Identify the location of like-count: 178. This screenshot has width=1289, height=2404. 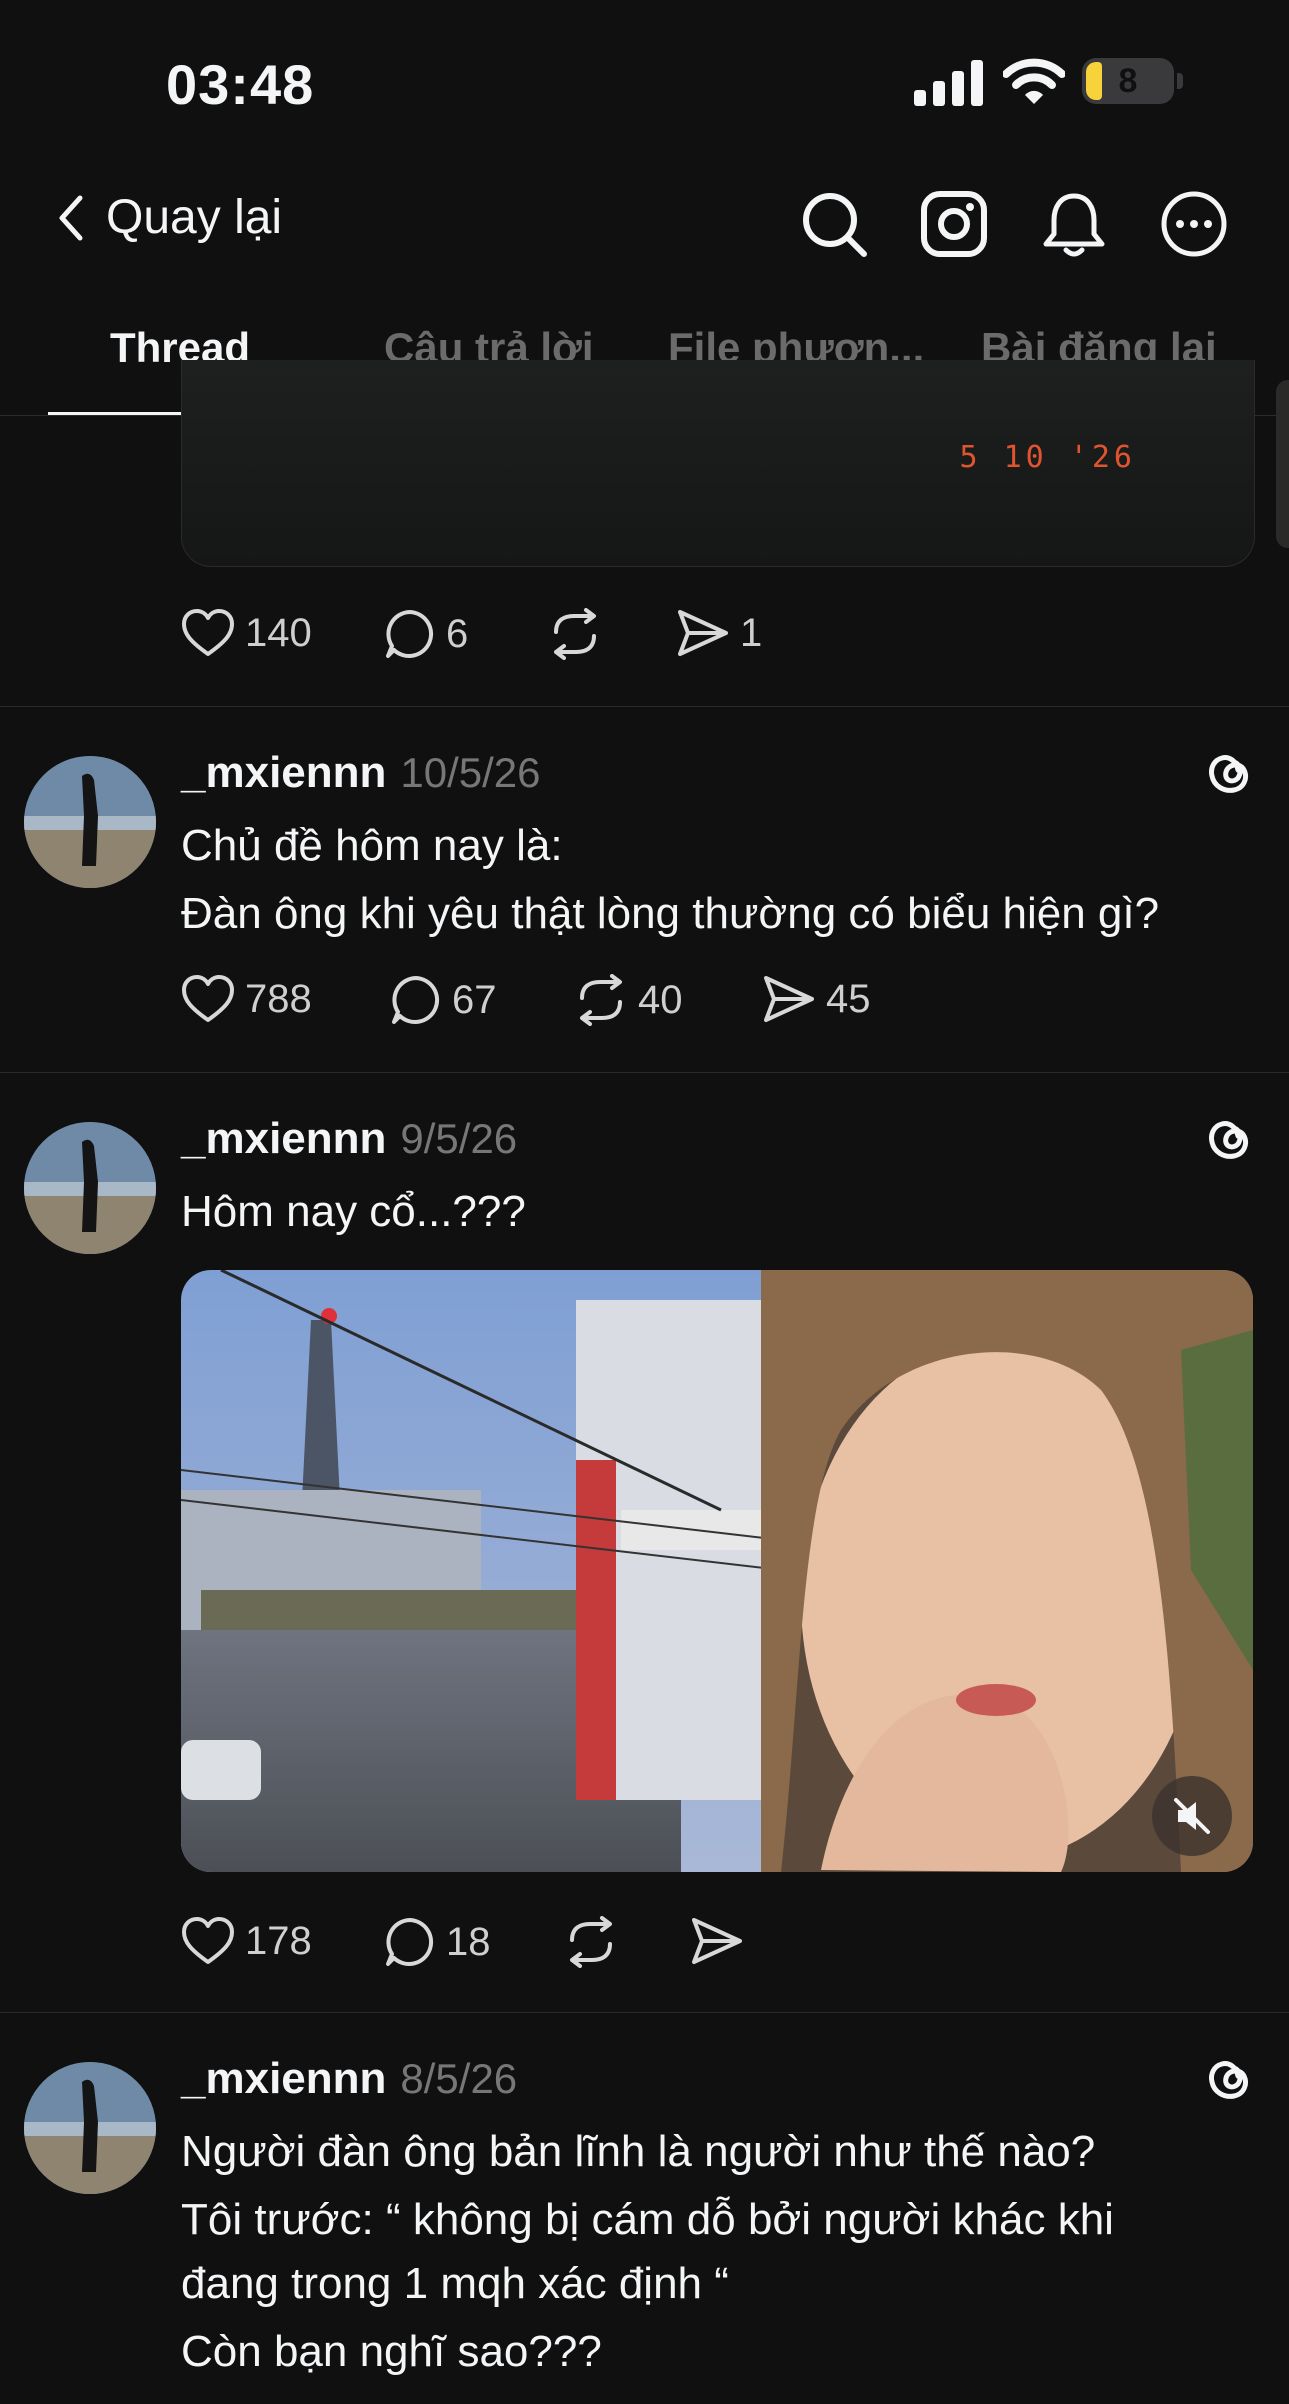
(278, 1940).